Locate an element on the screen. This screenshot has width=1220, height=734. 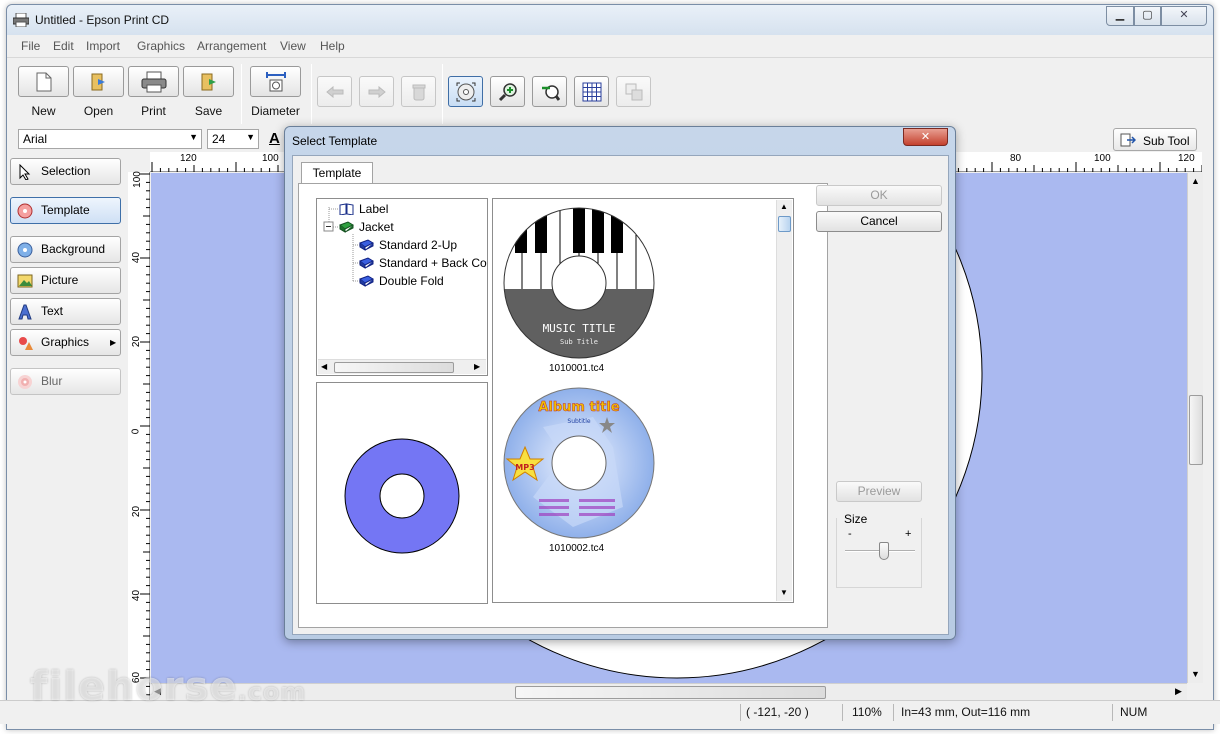
selection-label: Selection is located at coordinates (66, 171).